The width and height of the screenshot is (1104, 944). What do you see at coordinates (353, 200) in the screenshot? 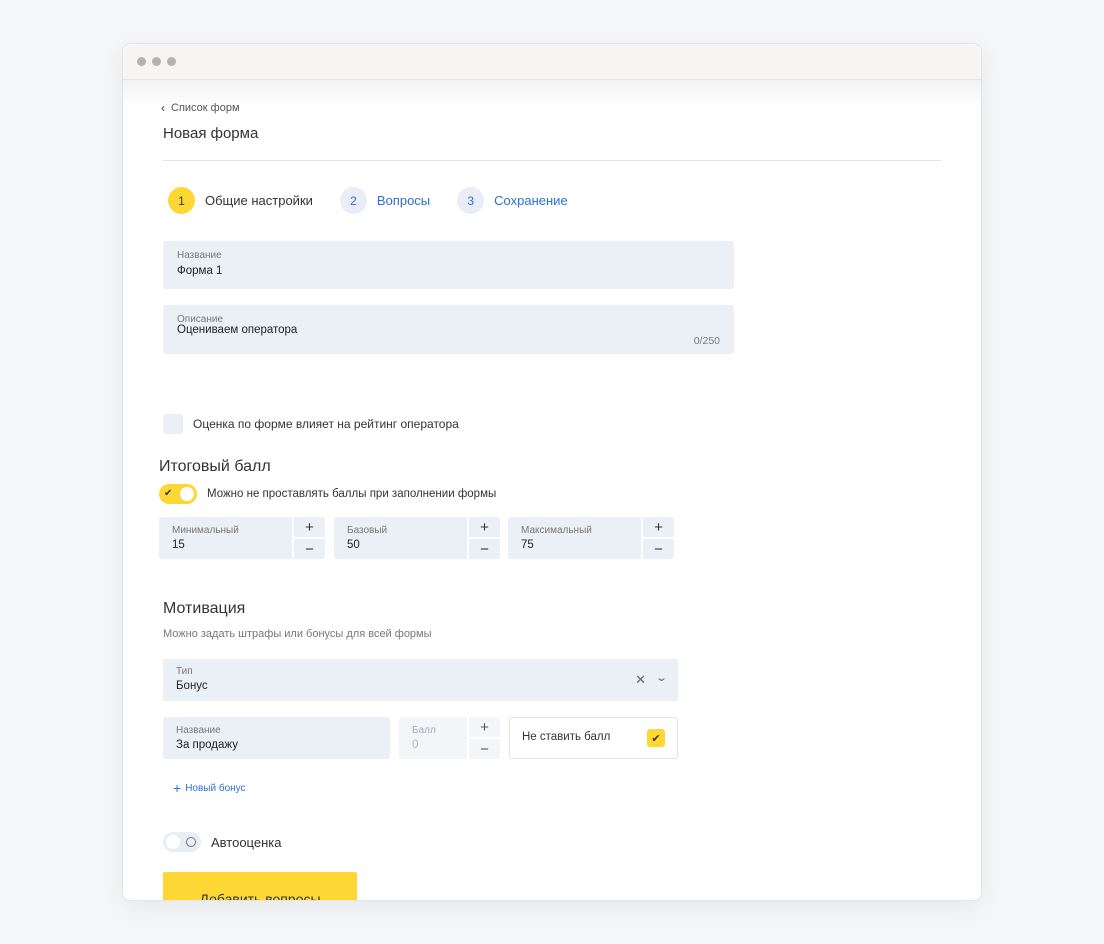
I see `step-number: 2` at bounding box center [353, 200].